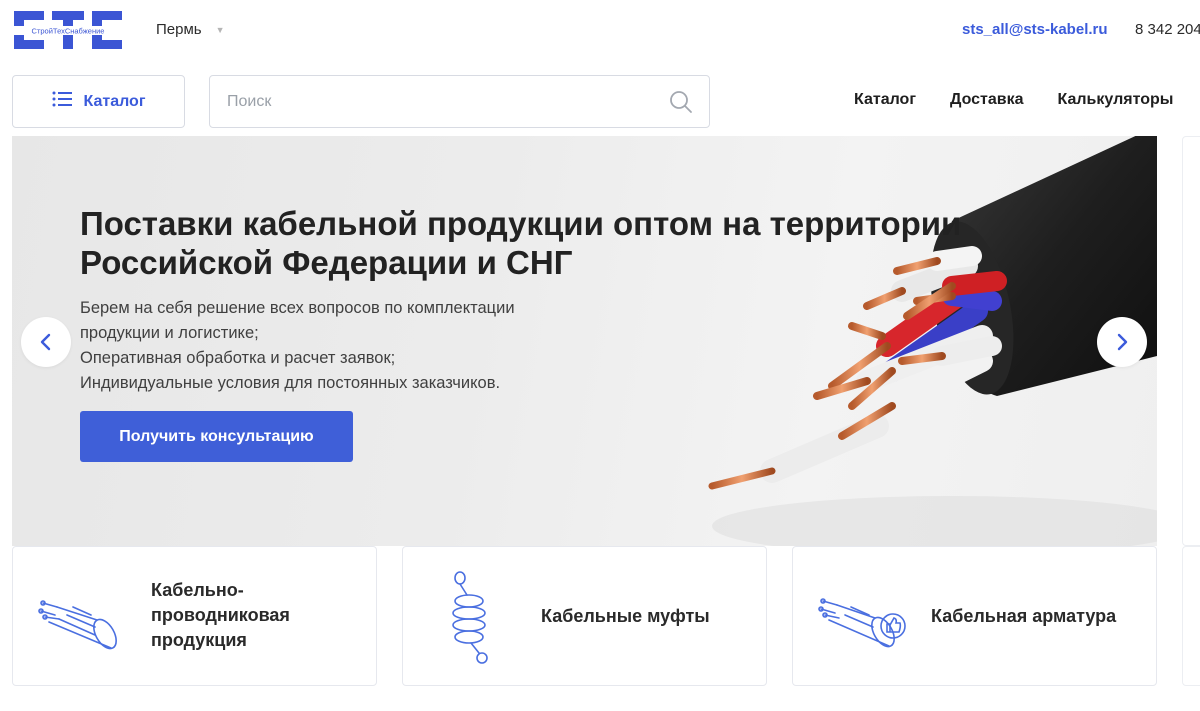 This screenshot has width=1200, height=711. I want to click on side-banner-edge, so click(1191, 341).